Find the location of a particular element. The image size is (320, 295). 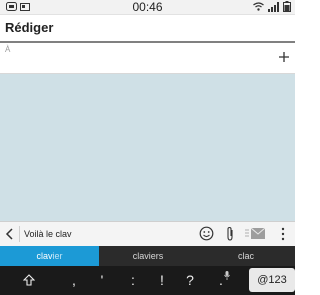

keyboard-row: , ' : ! ? . @123 is located at coordinates (147, 280).